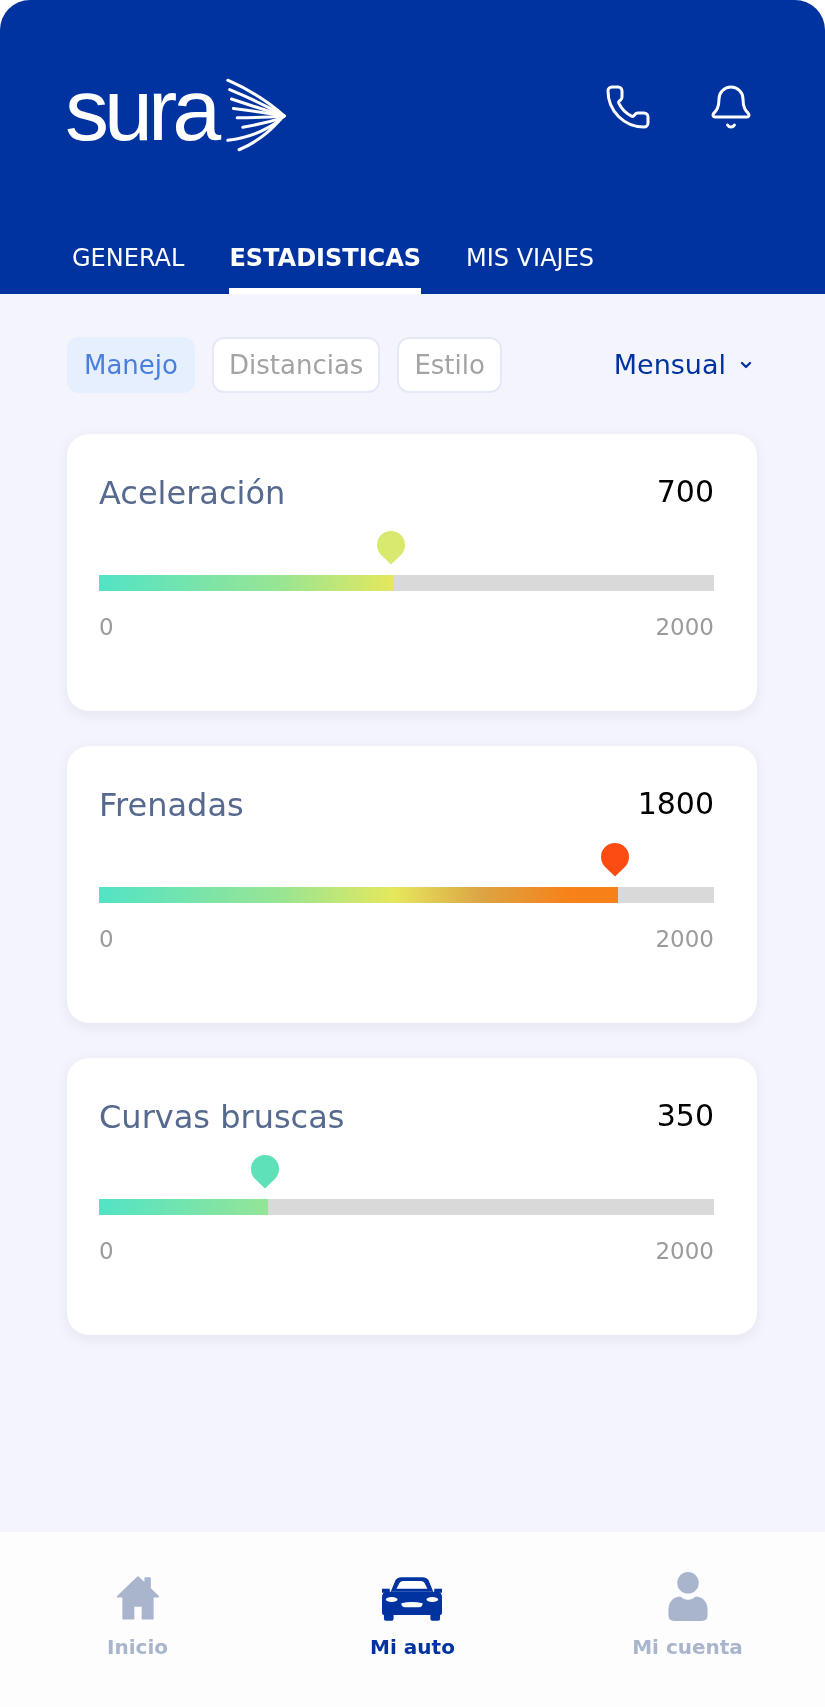 This screenshot has height=1707, width=825. I want to click on tab: GENERAL, so click(128, 268).